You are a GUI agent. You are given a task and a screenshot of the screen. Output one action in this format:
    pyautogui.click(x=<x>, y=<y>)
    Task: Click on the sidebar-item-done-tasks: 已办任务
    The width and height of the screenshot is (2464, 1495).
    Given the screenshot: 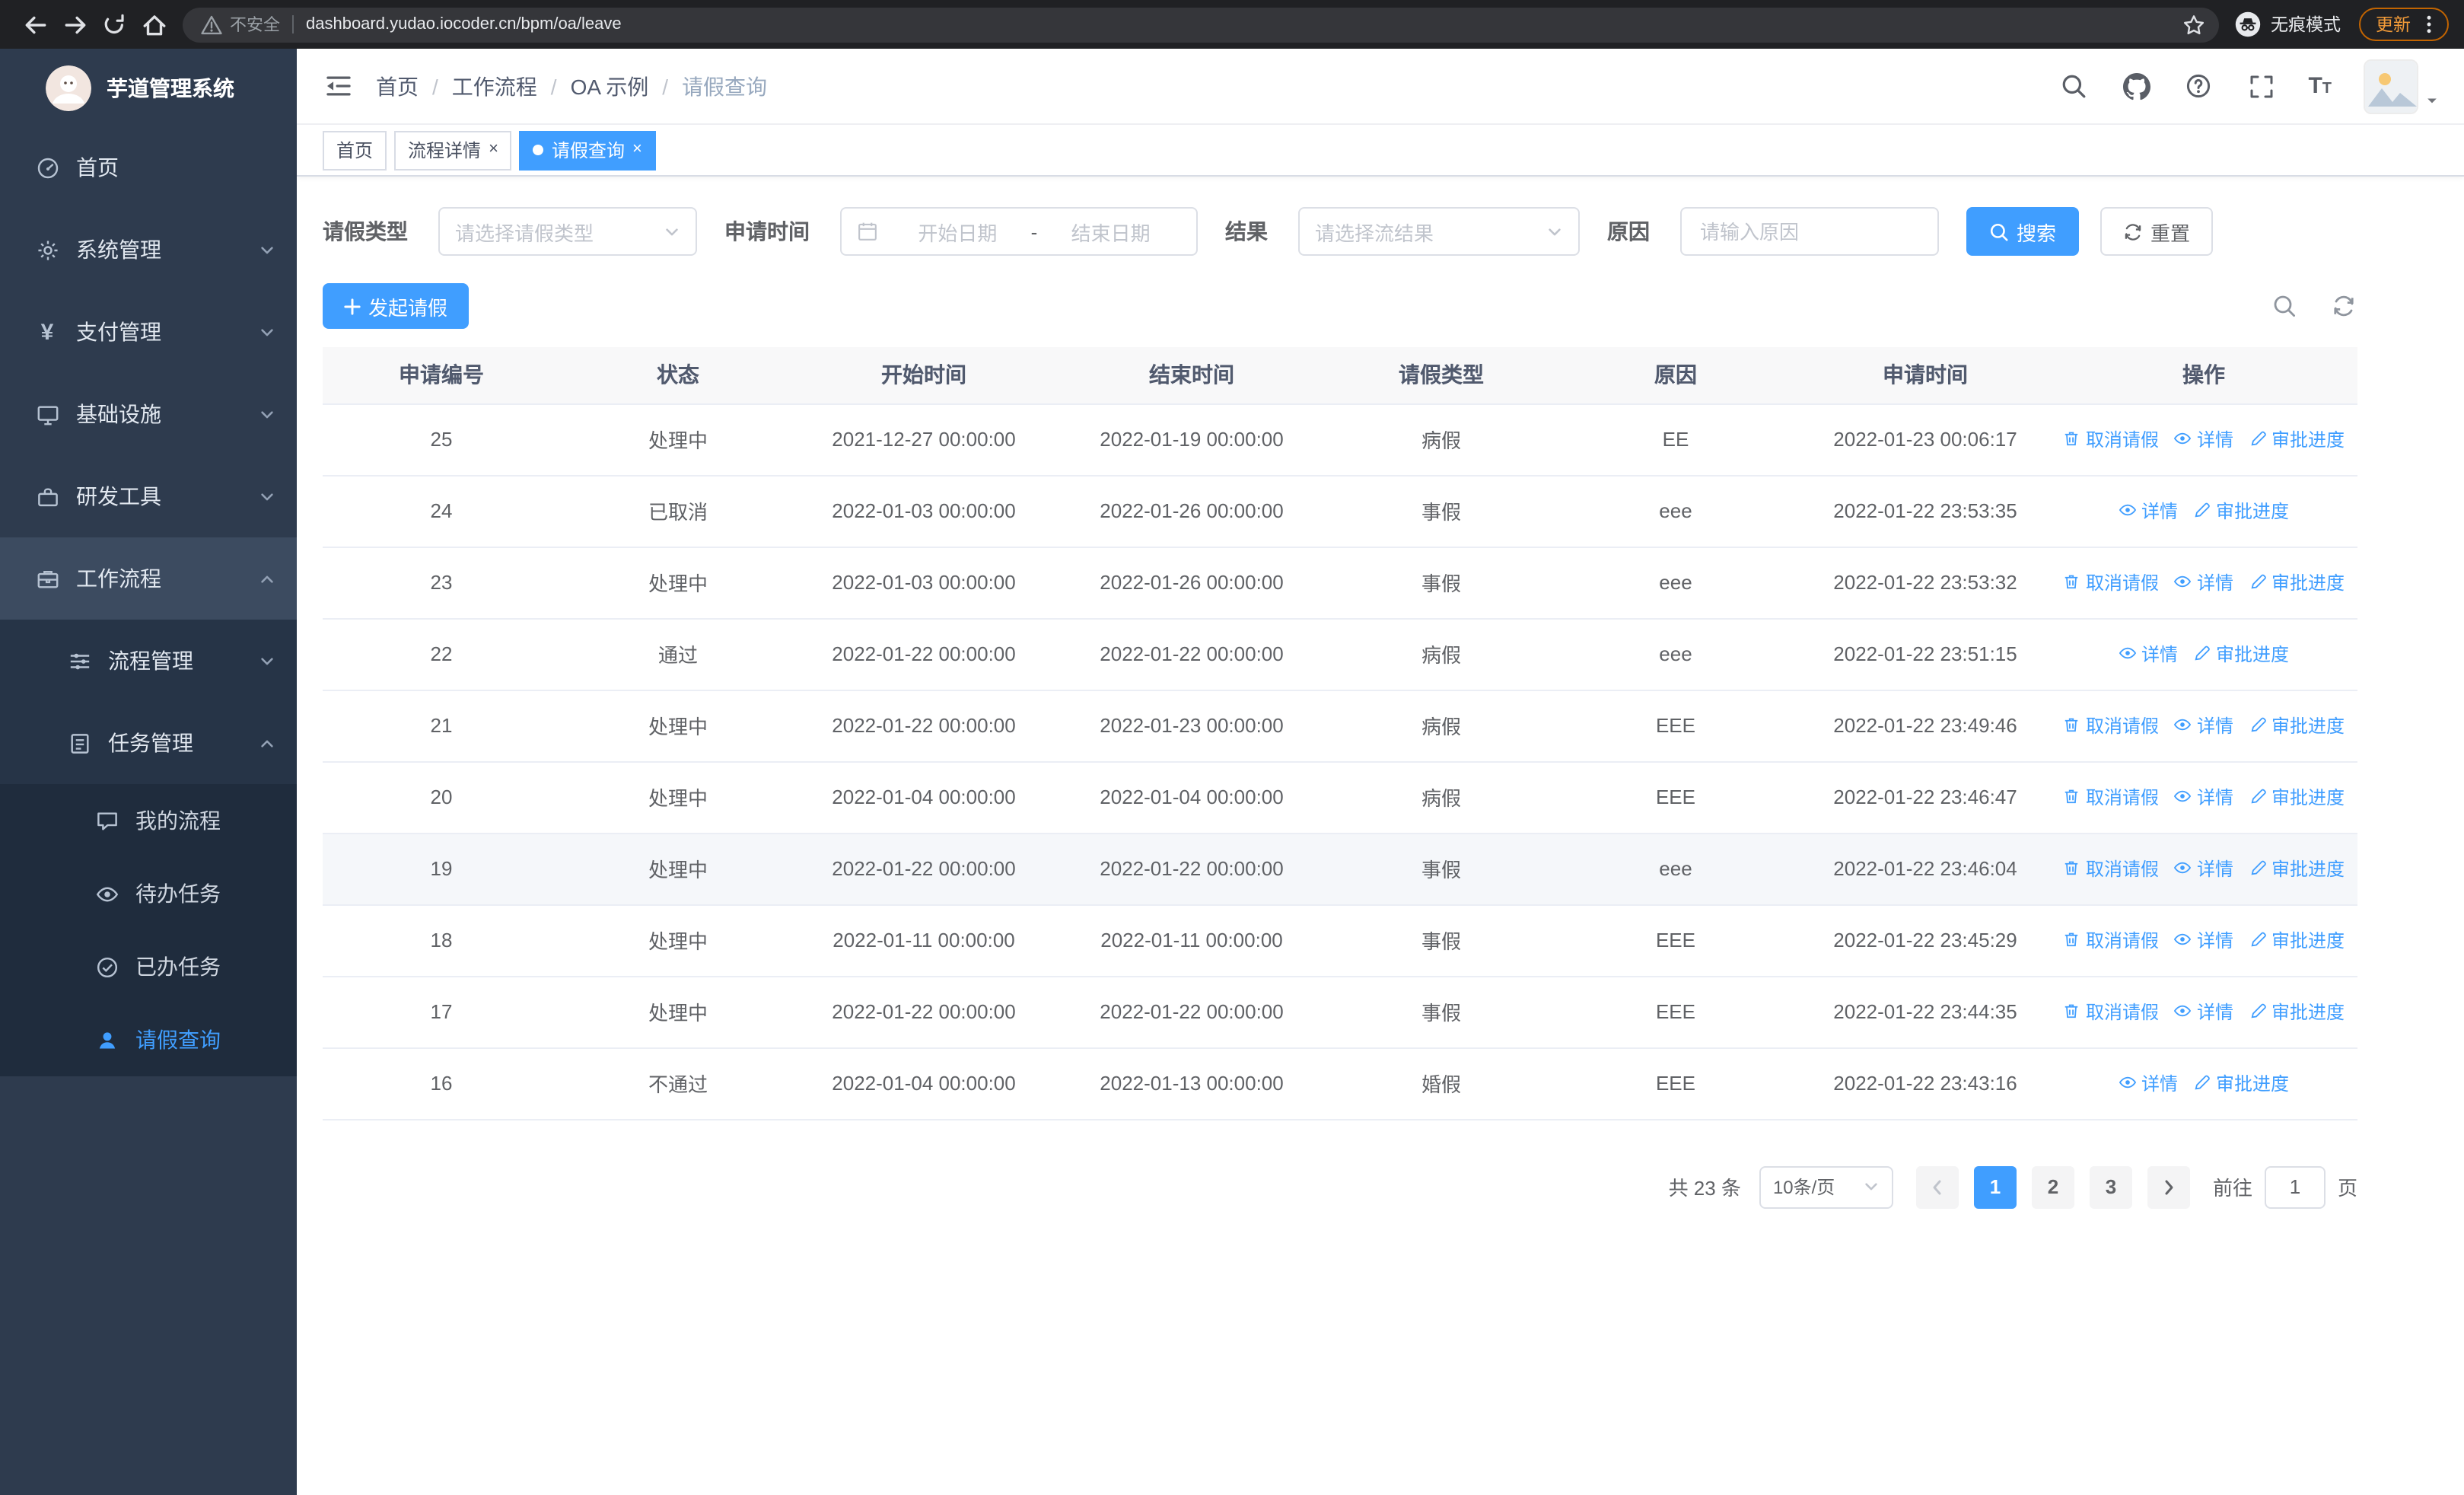 What is the action you would take?
    pyautogui.click(x=148, y=967)
    